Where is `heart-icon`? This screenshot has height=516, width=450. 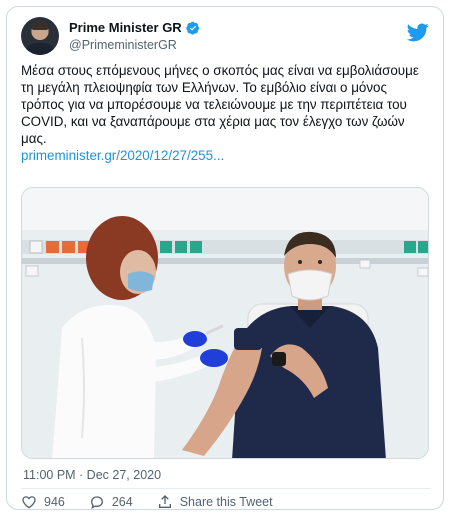
heart-icon is located at coordinates (29, 502).